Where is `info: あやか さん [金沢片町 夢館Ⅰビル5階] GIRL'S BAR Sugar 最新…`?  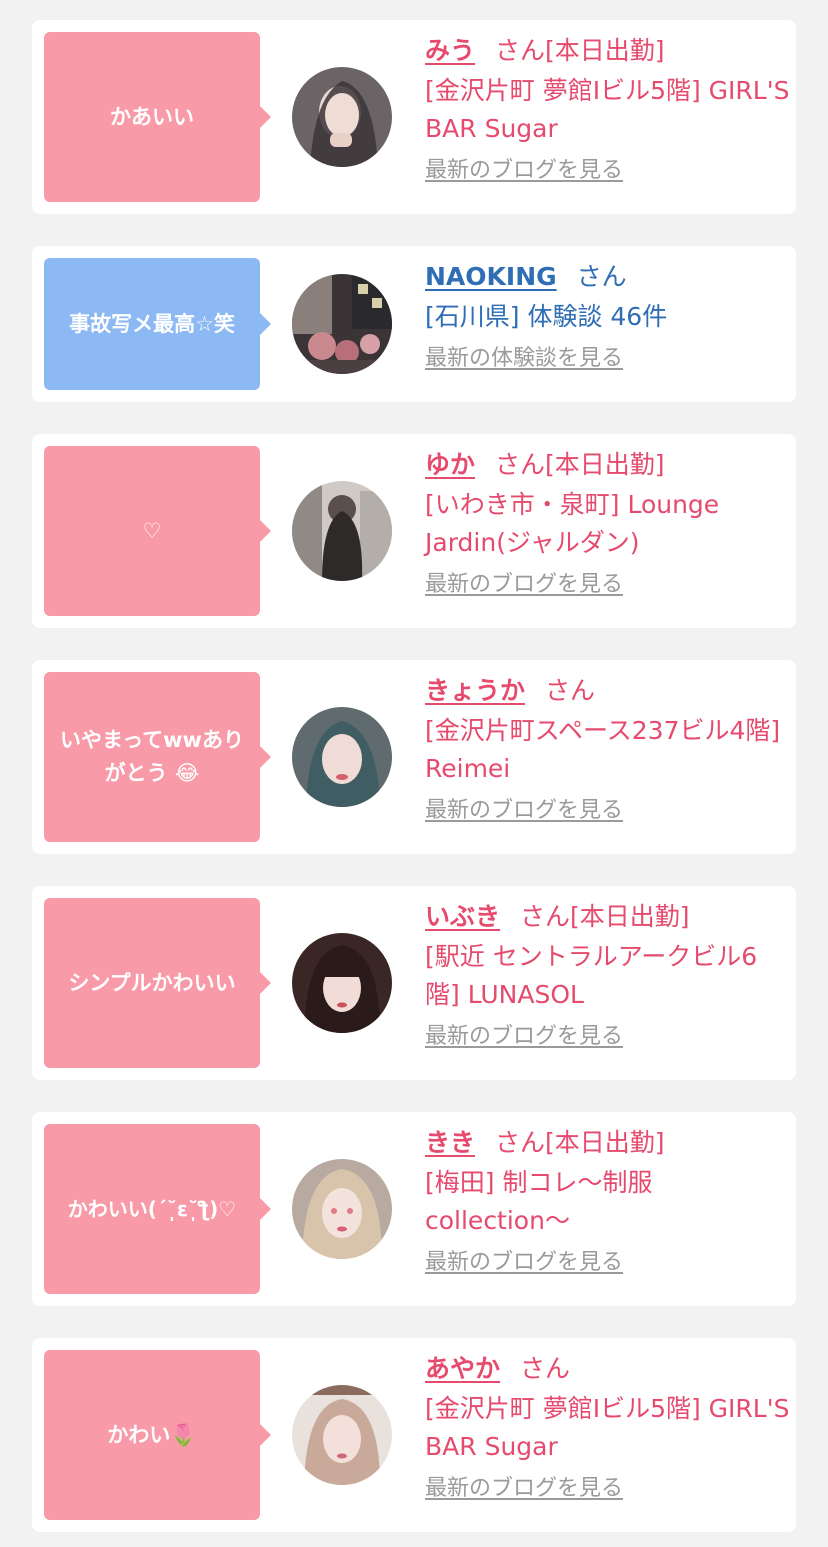 info: あやか さん [金沢片町 夢館Ⅰビル5階] GIRL'S BAR Sugar 最新… is located at coordinates (607, 1428).